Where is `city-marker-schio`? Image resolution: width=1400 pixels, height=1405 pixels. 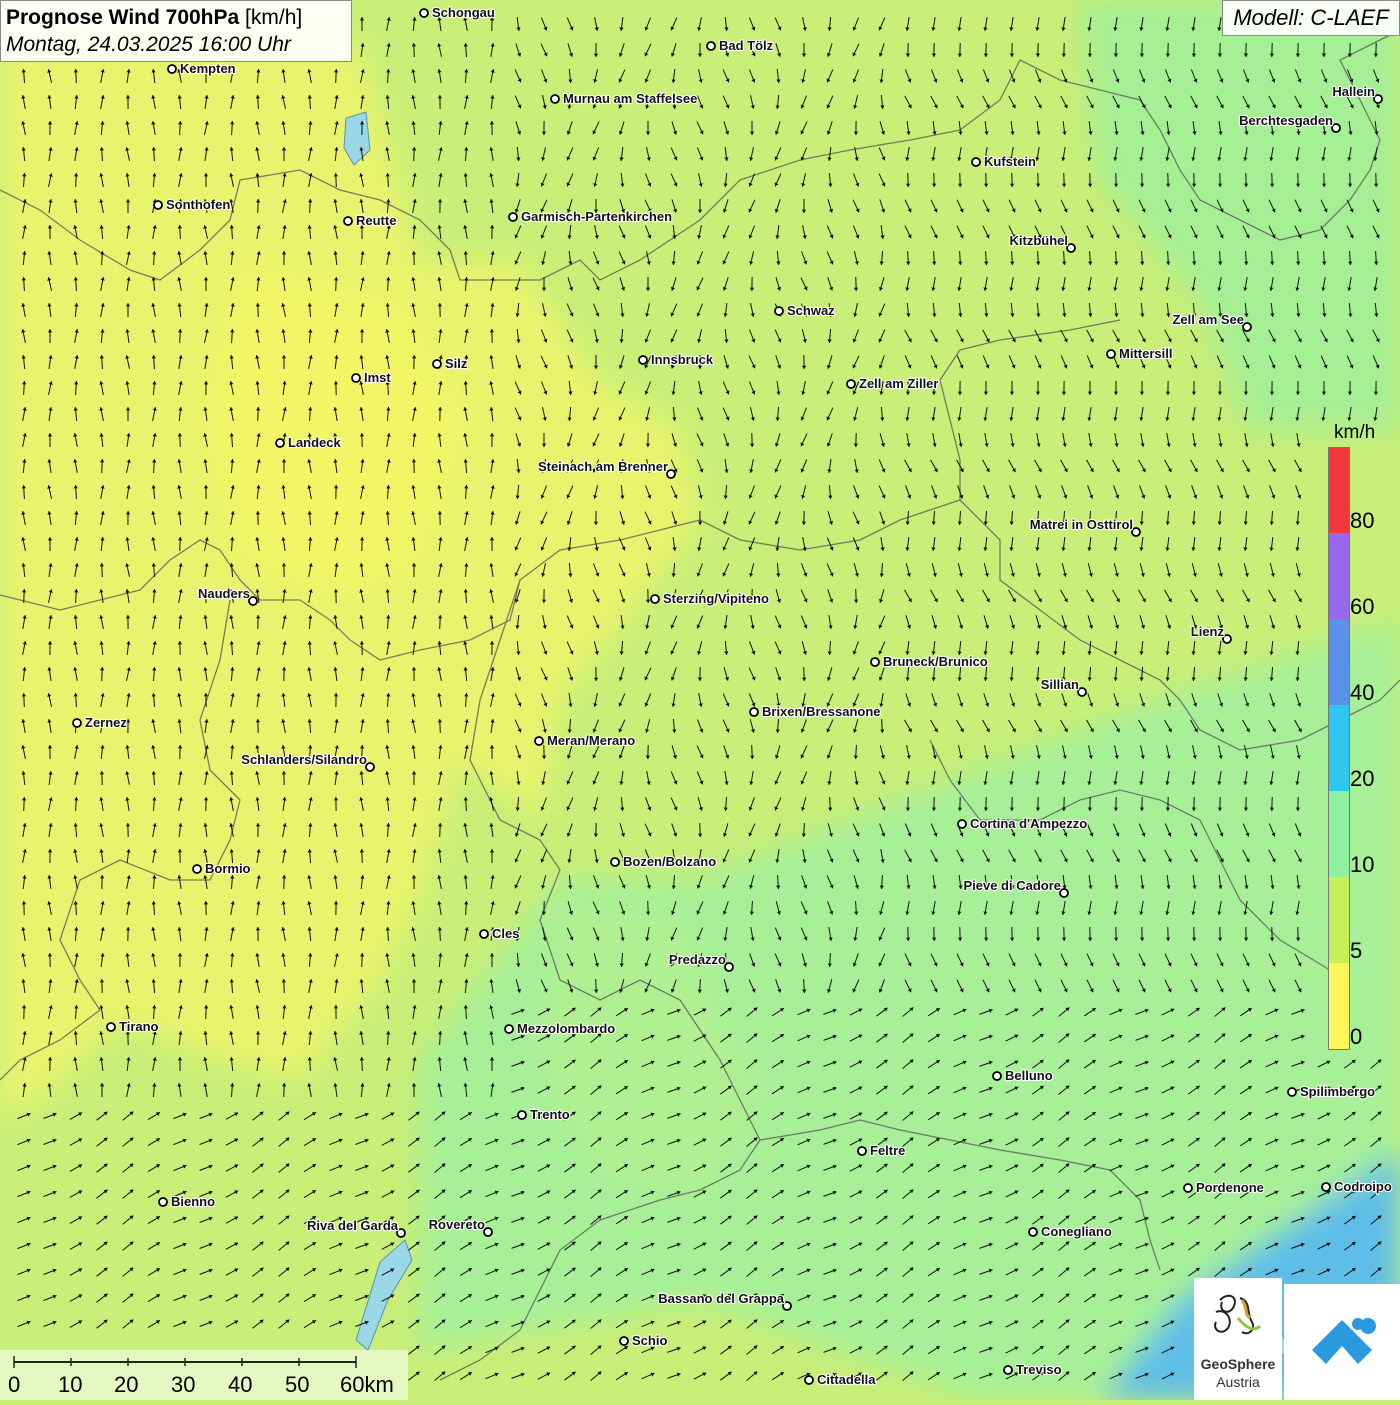
city-marker-schio is located at coordinates (624, 1341).